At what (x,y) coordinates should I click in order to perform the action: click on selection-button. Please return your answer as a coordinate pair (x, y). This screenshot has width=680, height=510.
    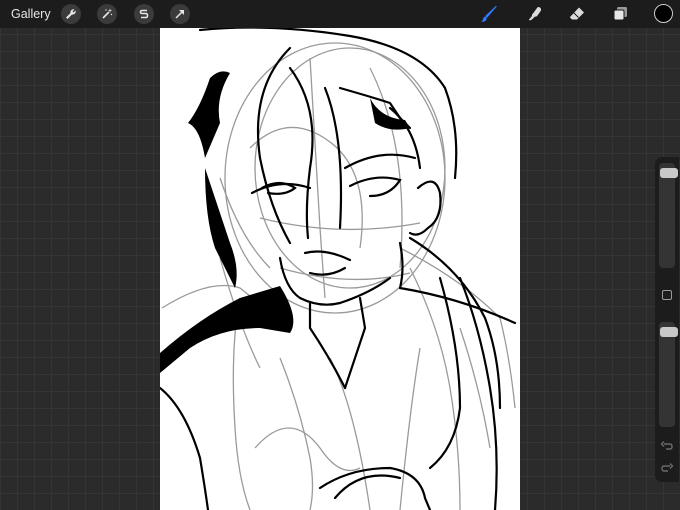
    Looking at the image, I should click on (144, 14).